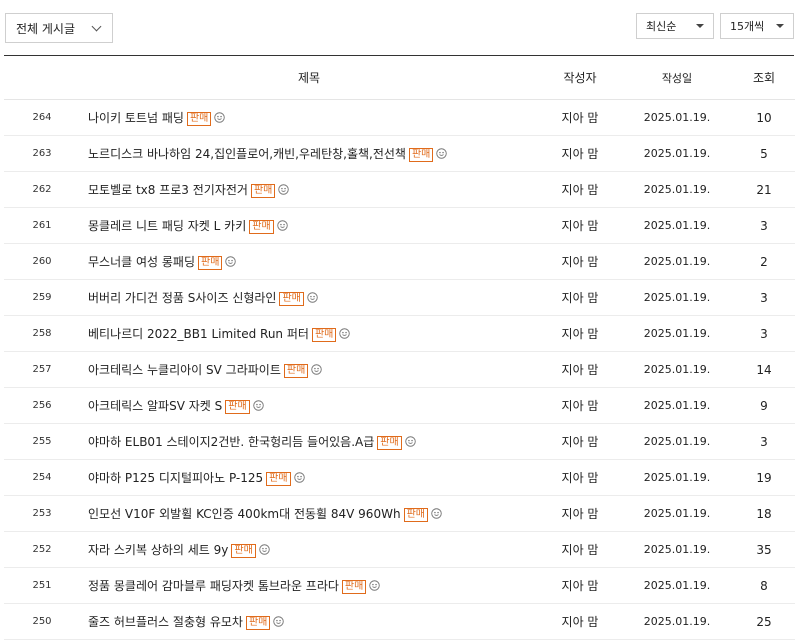 This screenshot has height=640, width=800. Describe the element at coordinates (247, 154) in the screenshot. I see `post-title-link: 노르디스크 바나하임 24,집인플로어,캐빈,우레탄창,홀책,전선책` at that location.